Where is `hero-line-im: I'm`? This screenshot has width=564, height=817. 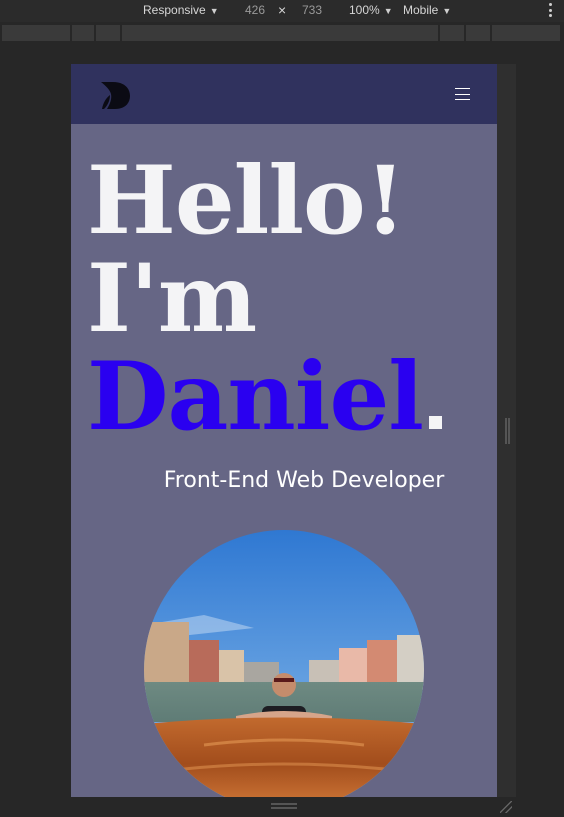 hero-line-im: I'm is located at coordinates (172, 299).